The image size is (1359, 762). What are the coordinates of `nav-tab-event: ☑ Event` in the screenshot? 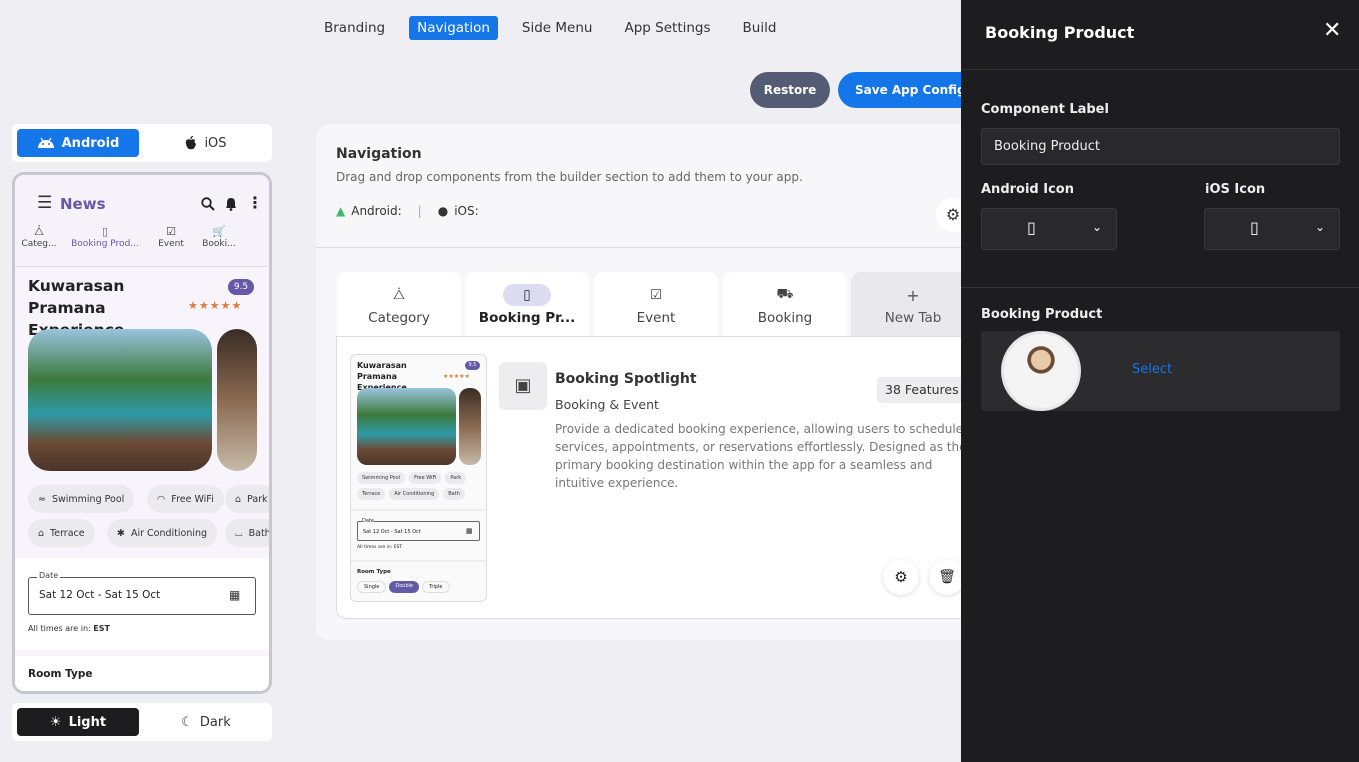 It's located at (656, 304).